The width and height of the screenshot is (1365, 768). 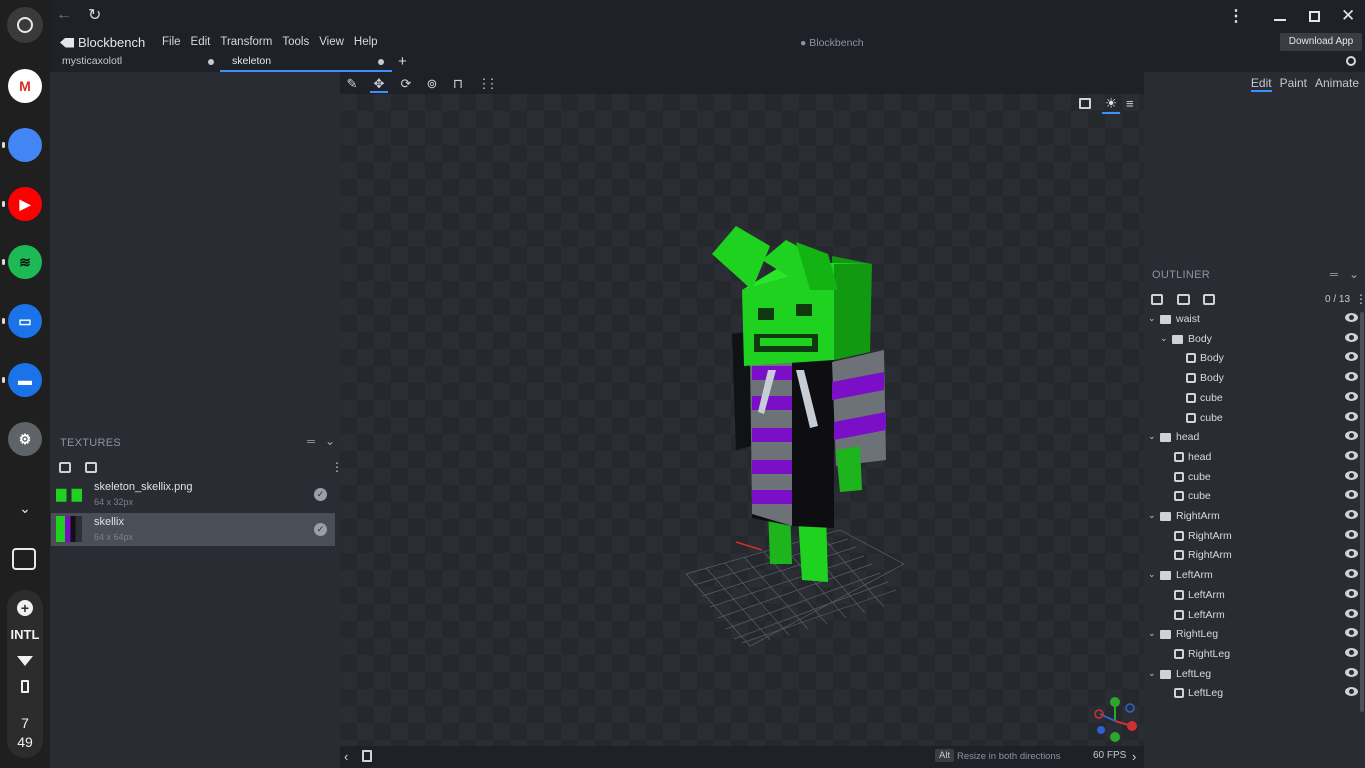 What do you see at coordinates (65, 467) in the screenshot?
I see `import-texture-icon` at bounding box center [65, 467].